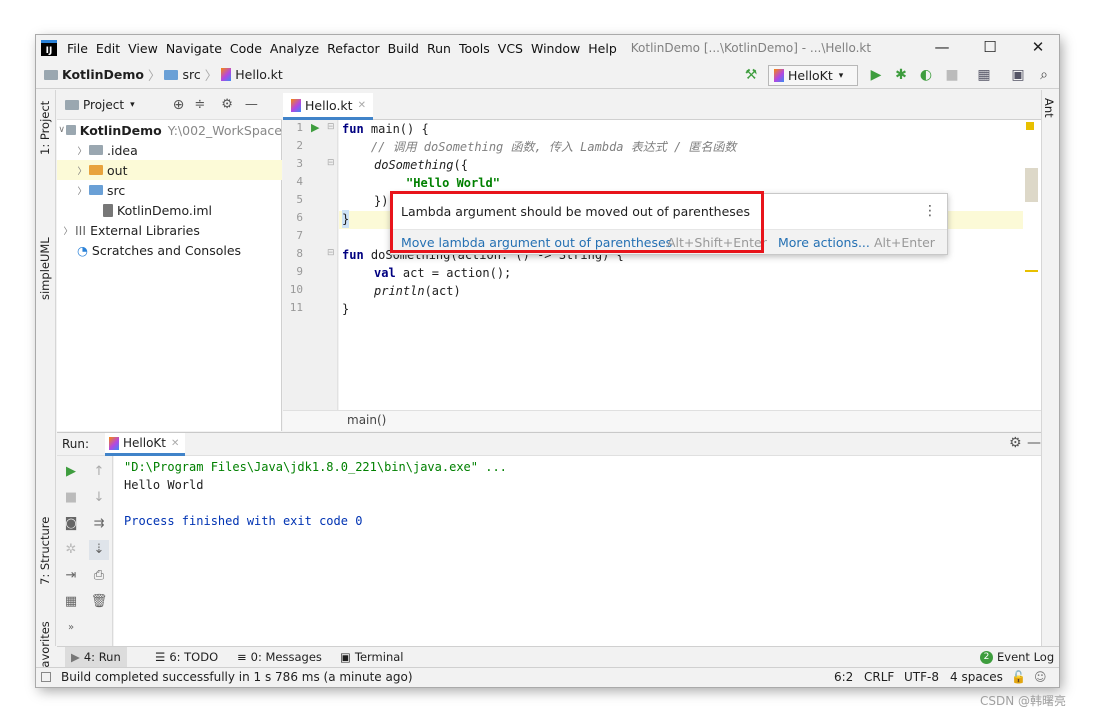 Image resolution: width=1095 pixels, height=717 pixels. What do you see at coordinates (99, 524) in the screenshot?
I see `soft-wrap-icon: ⇉` at bounding box center [99, 524].